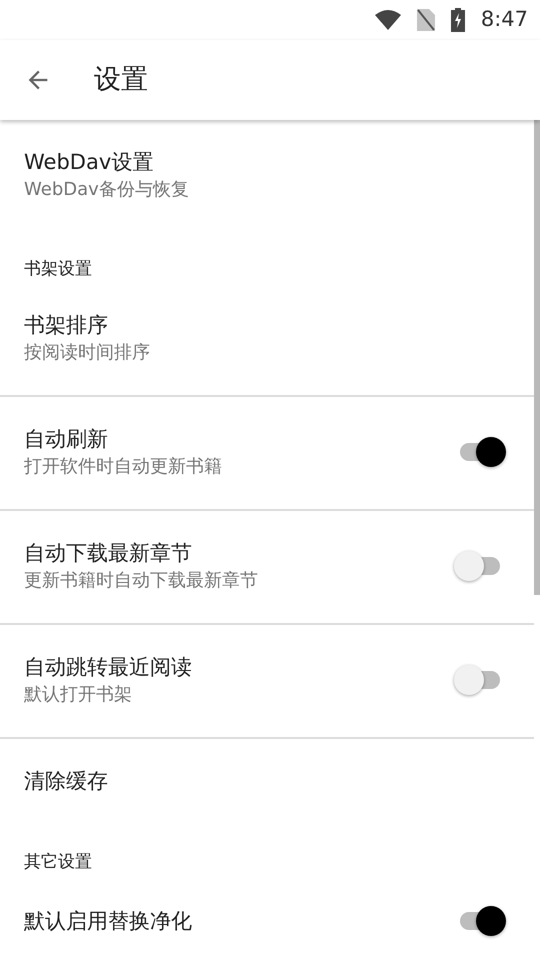  I want to click on settings-item: 自动下载最新章节 更新书籍时自动下载最新章节, so click(267, 568).